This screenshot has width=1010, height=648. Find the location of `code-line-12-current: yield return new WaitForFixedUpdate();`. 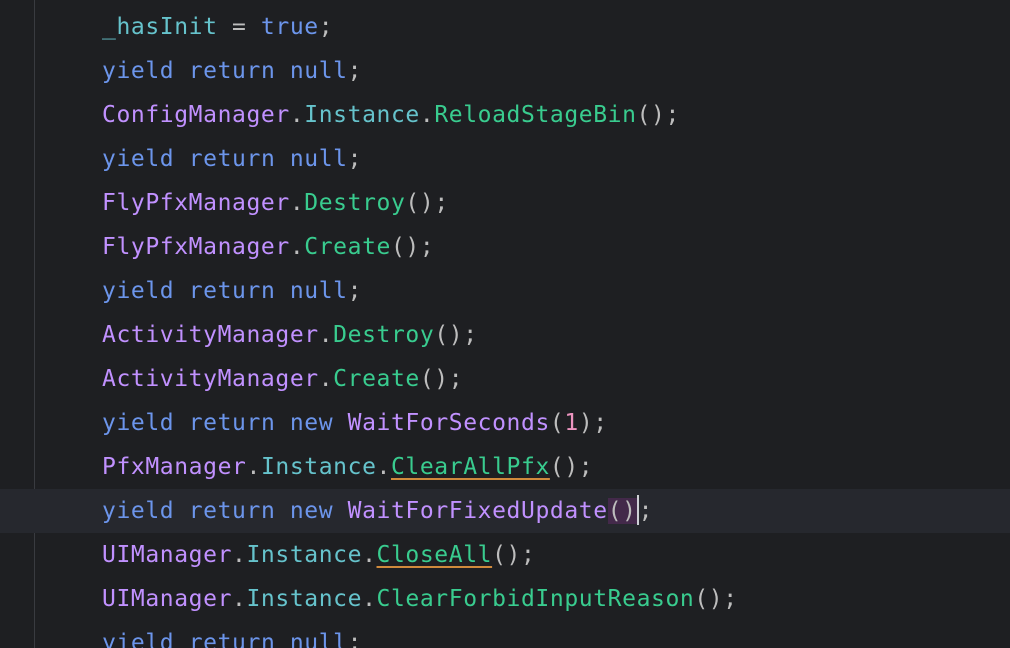

code-line-12-current: yield return new WaitForFixedUpdate(); is located at coordinates (505, 511).